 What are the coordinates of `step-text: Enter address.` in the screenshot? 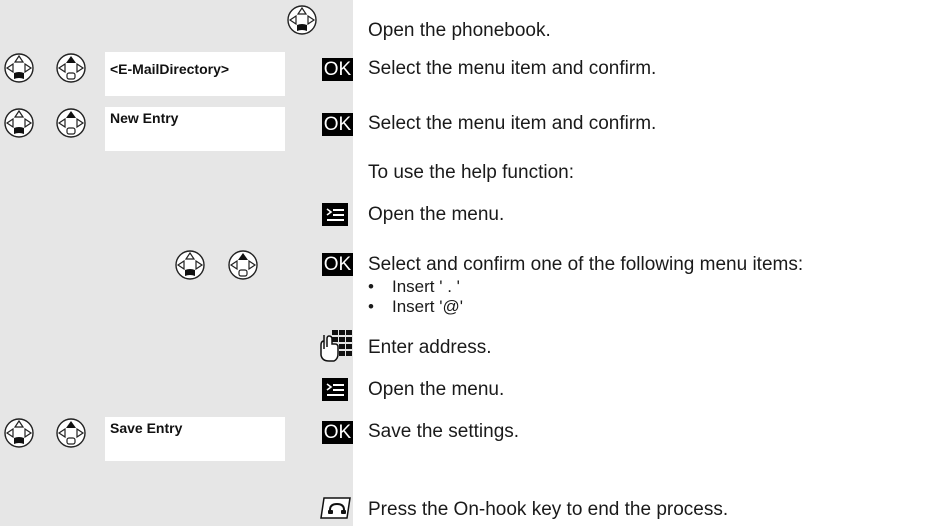 It's located at (430, 347).